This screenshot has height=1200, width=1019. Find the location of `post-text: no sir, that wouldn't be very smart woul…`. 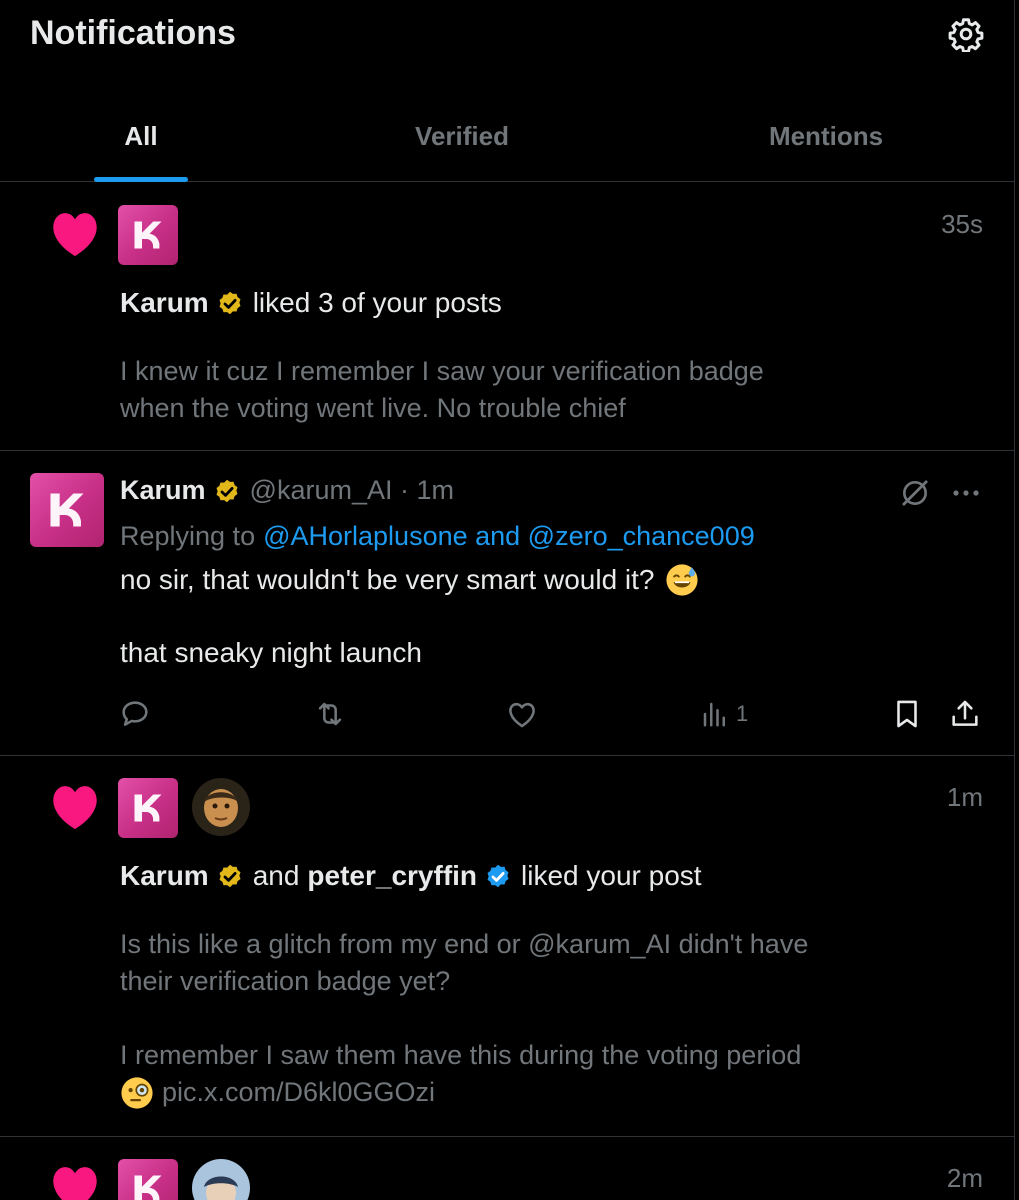

post-text: no sir, that wouldn't be very smart woul… is located at coordinates (409, 580).